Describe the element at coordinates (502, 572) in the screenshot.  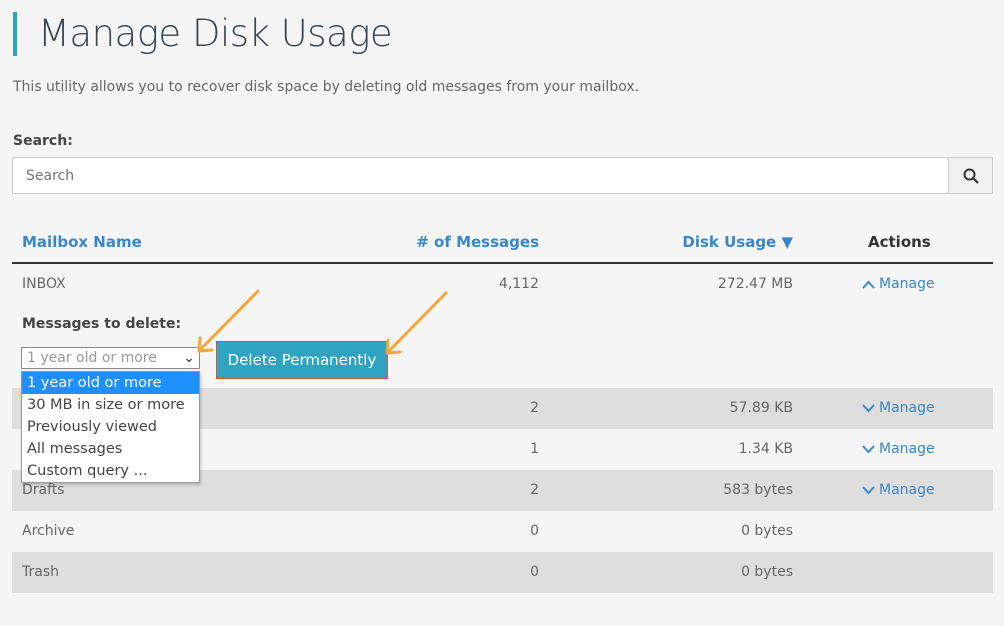
I see `table-row: Trash 0 0 bytes` at that location.